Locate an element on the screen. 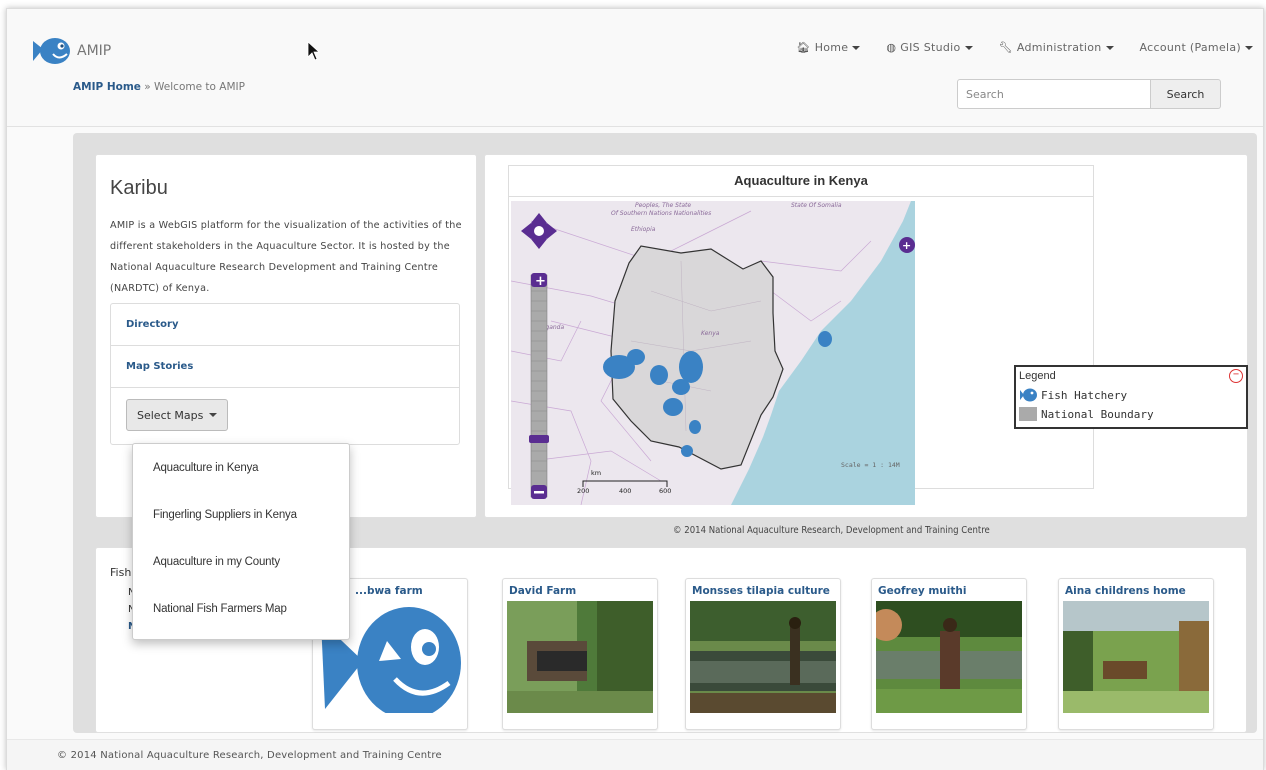  nav-account-label: Account (Pamela) is located at coordinates (1190, 47).